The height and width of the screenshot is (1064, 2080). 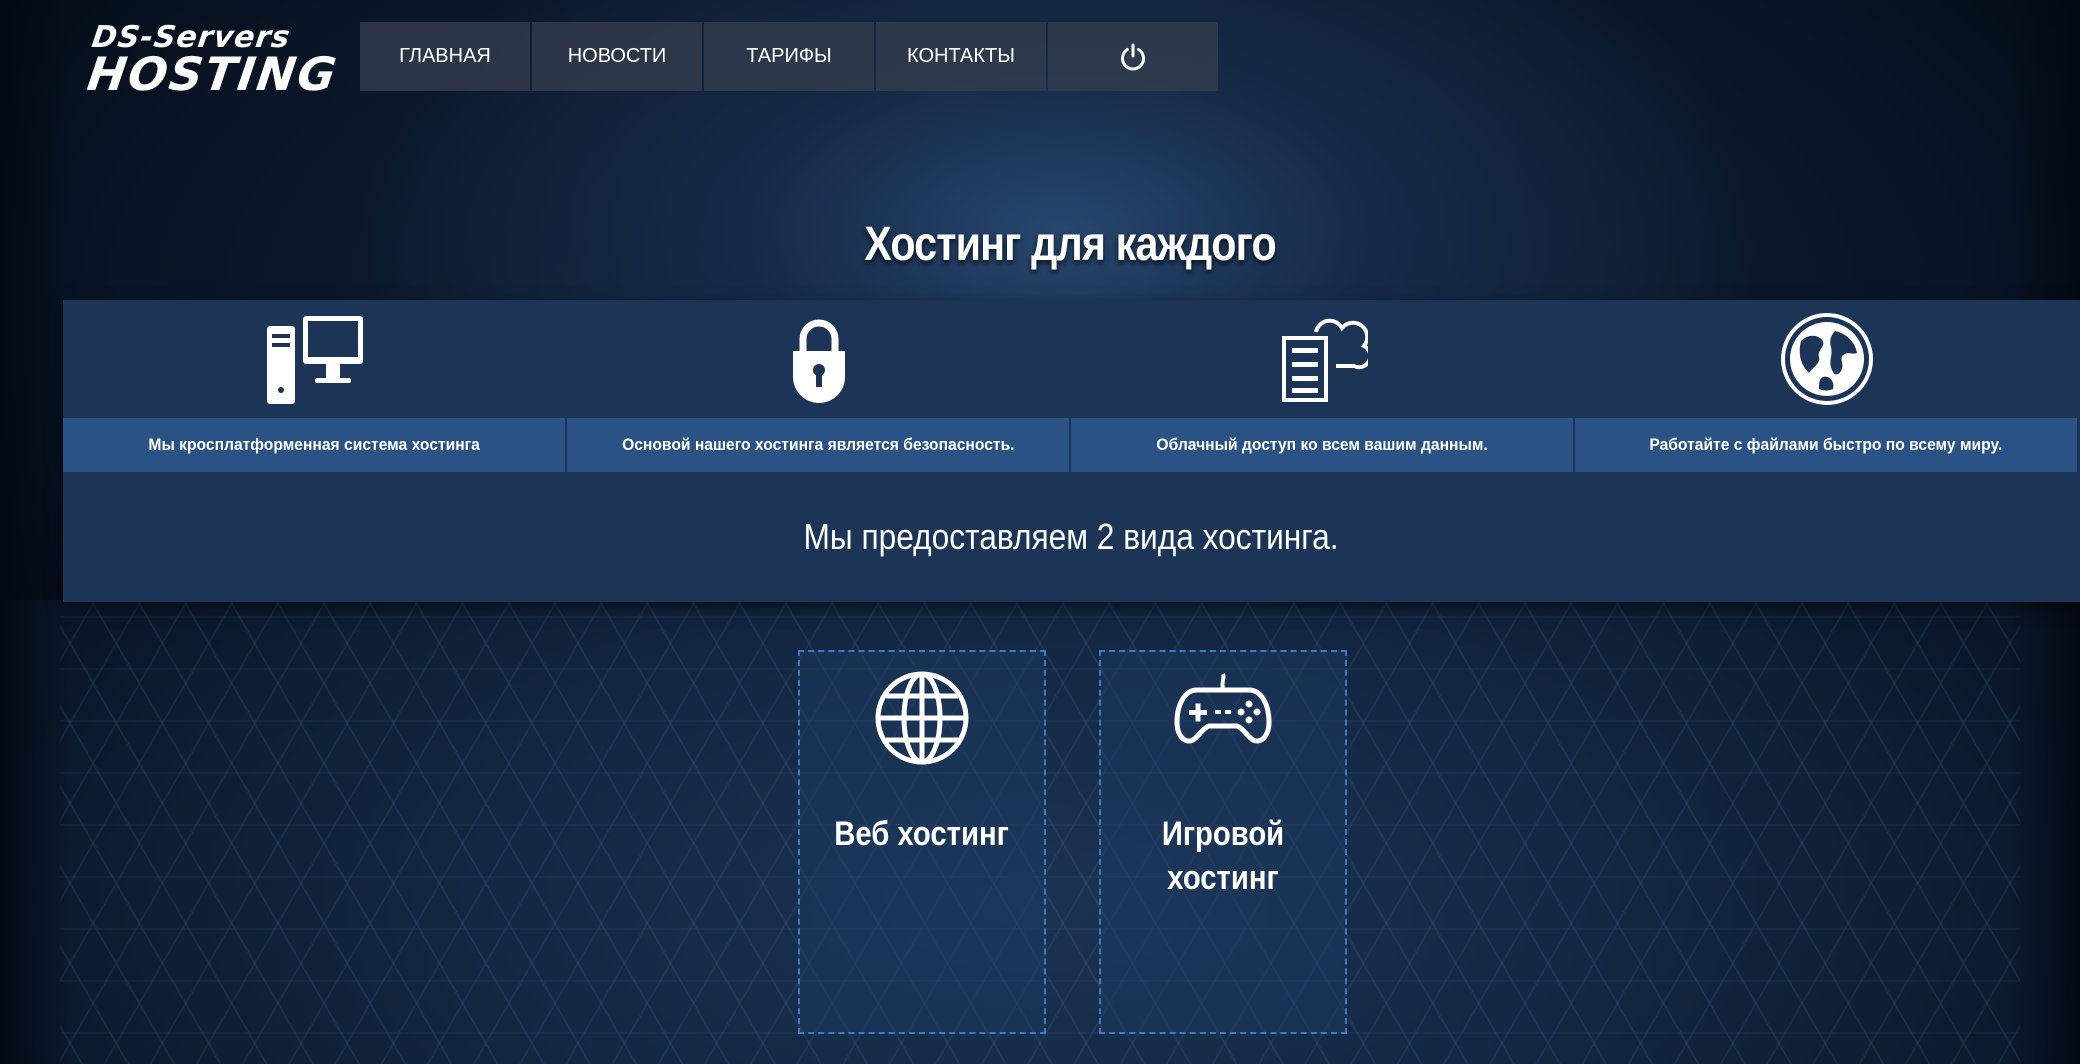 I want to click on feature-caption-text: Облачный доступ ко всем вашим данным., so click(x=1322, y=444).